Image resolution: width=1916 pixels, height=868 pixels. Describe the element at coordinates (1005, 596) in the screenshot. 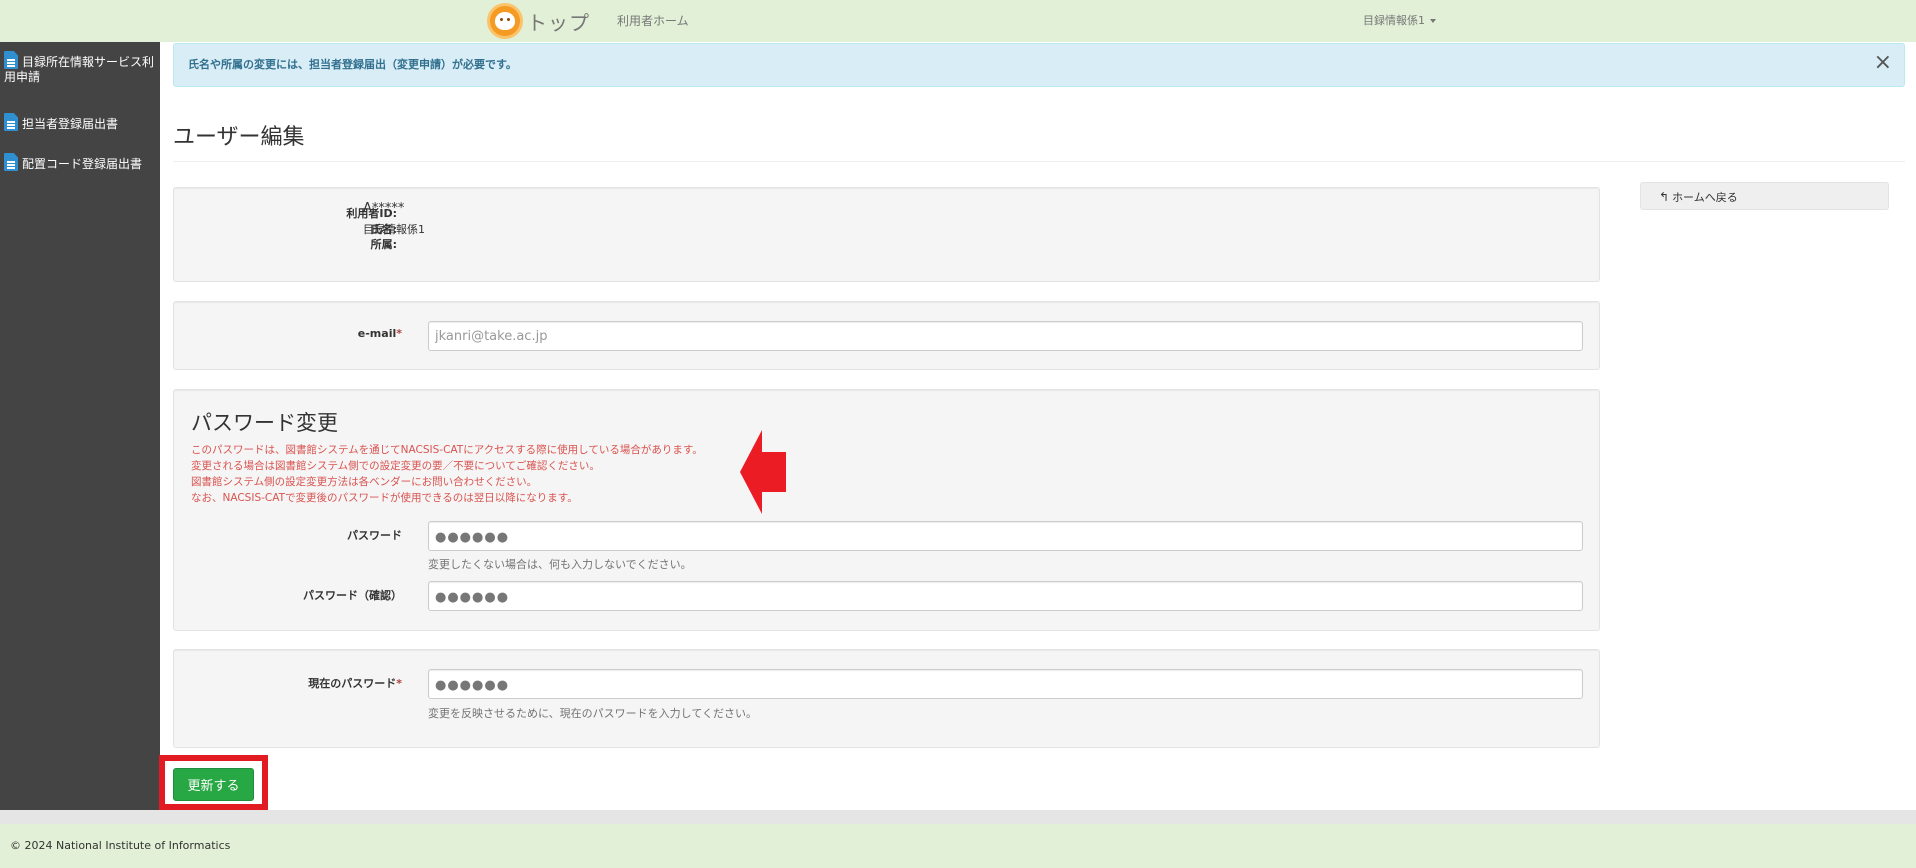

I see `password-confirm-field: ●●●●●●` at that location.